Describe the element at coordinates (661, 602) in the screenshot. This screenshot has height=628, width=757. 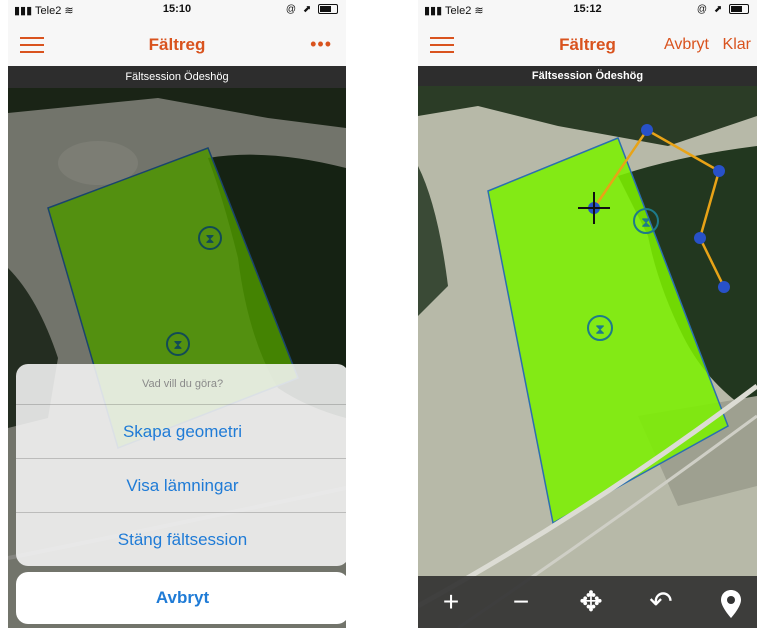
I see `undo-icon: ↶` at that location.